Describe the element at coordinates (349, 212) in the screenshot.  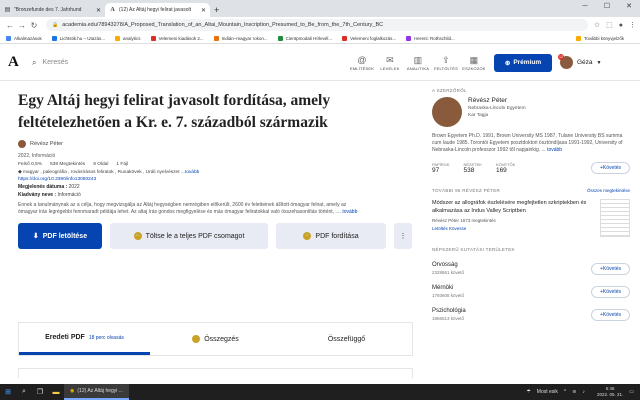
I see `abstract-more-link: tovább` at that location.